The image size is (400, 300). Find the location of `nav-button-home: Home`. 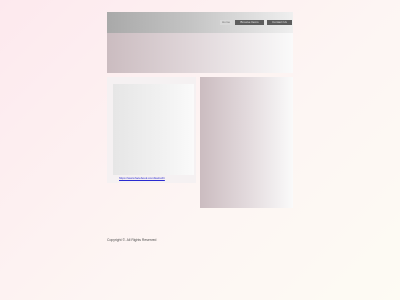

nav-button-home: Home is located at coordinates (226, 22).